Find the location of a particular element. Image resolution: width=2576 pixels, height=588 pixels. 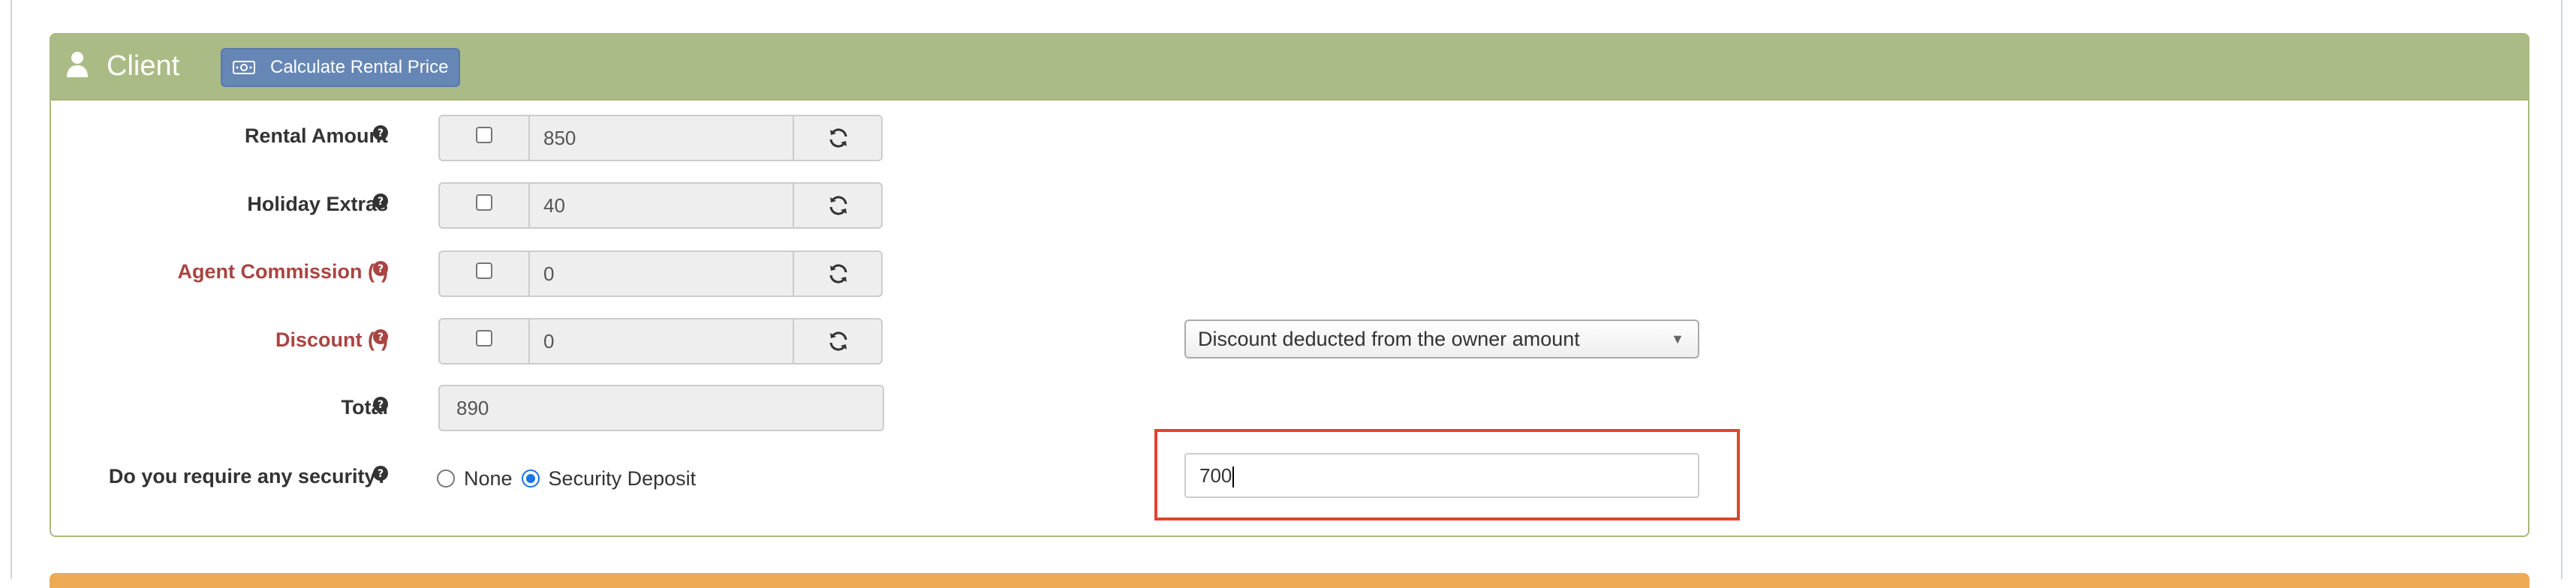

agent-commission-input-group: 0 is located at coordinates (660, 273).